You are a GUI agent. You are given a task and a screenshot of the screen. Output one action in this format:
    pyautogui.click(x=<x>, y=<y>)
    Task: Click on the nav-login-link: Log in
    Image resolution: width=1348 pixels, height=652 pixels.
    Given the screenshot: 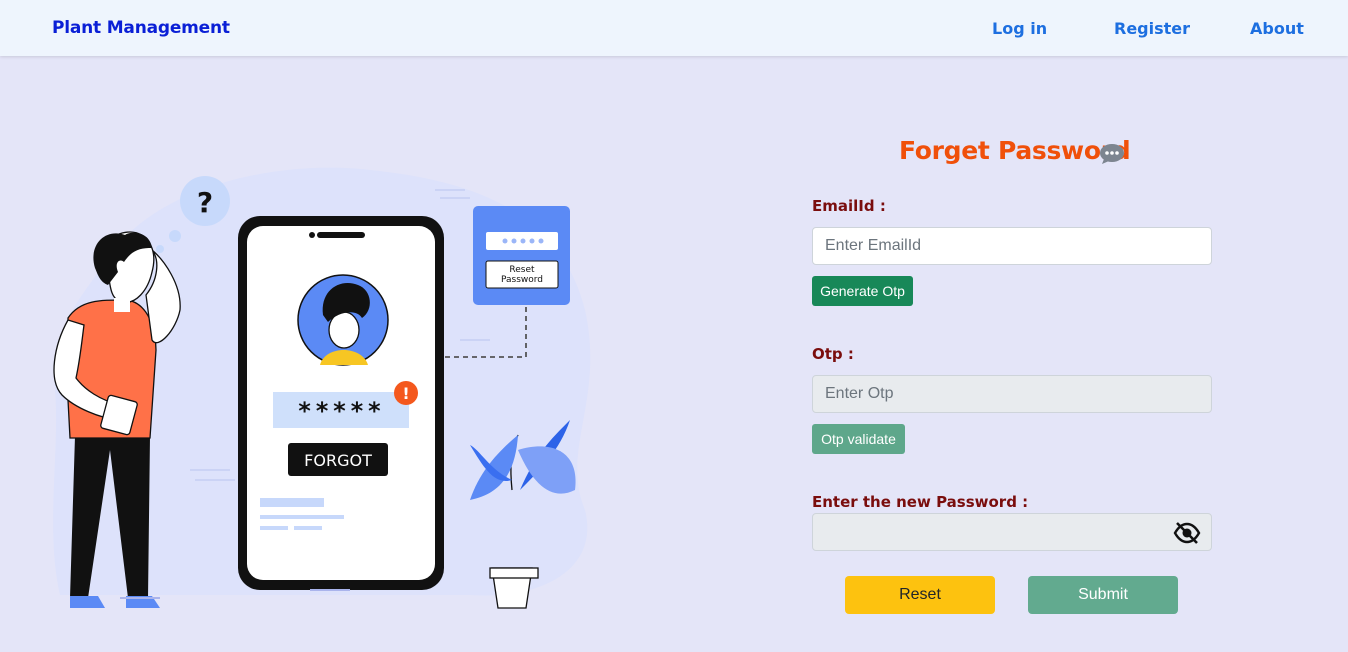 What is the action you would take?
    pyautogui.click(x=1019, y=28)
    